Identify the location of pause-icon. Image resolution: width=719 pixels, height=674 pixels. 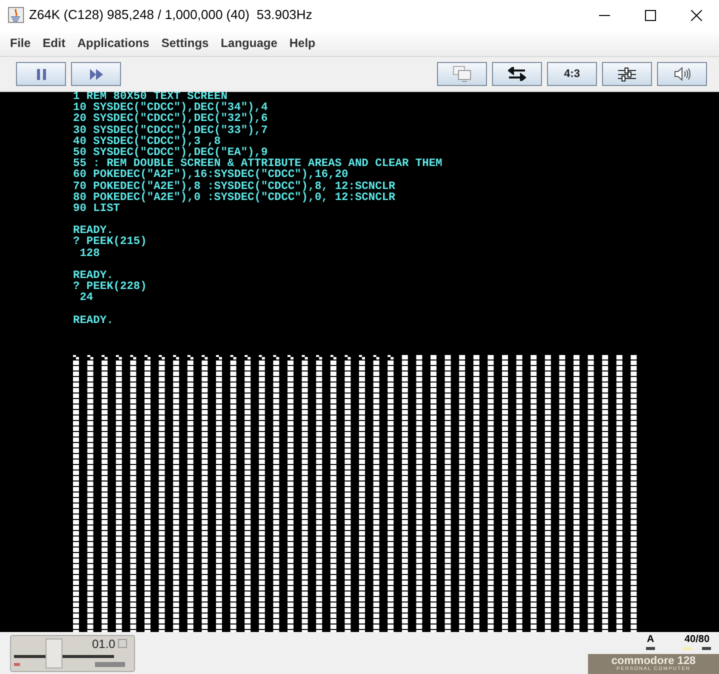
(41, 74).